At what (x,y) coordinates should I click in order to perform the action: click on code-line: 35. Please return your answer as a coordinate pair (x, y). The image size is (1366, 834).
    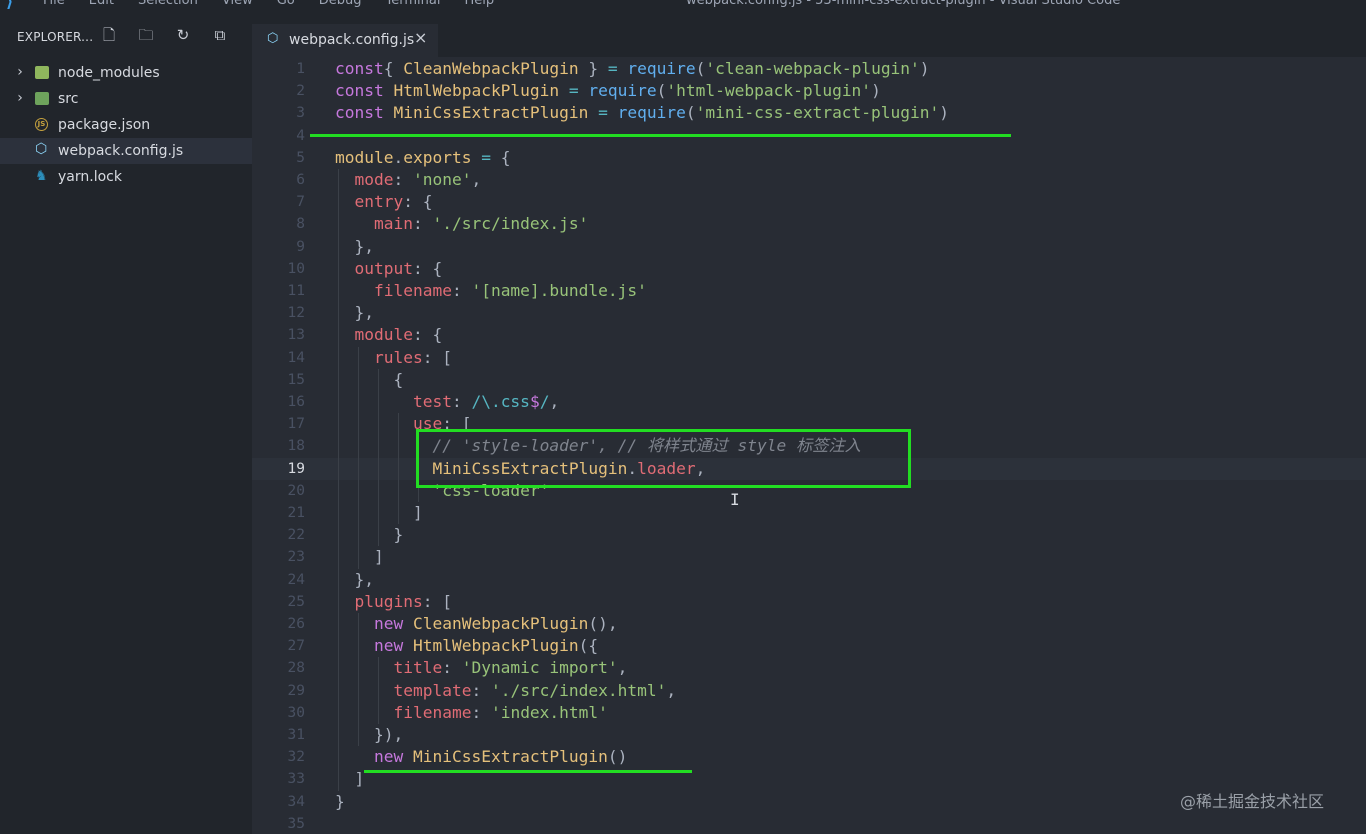
    Looking at the image, I should click on (809, 823).